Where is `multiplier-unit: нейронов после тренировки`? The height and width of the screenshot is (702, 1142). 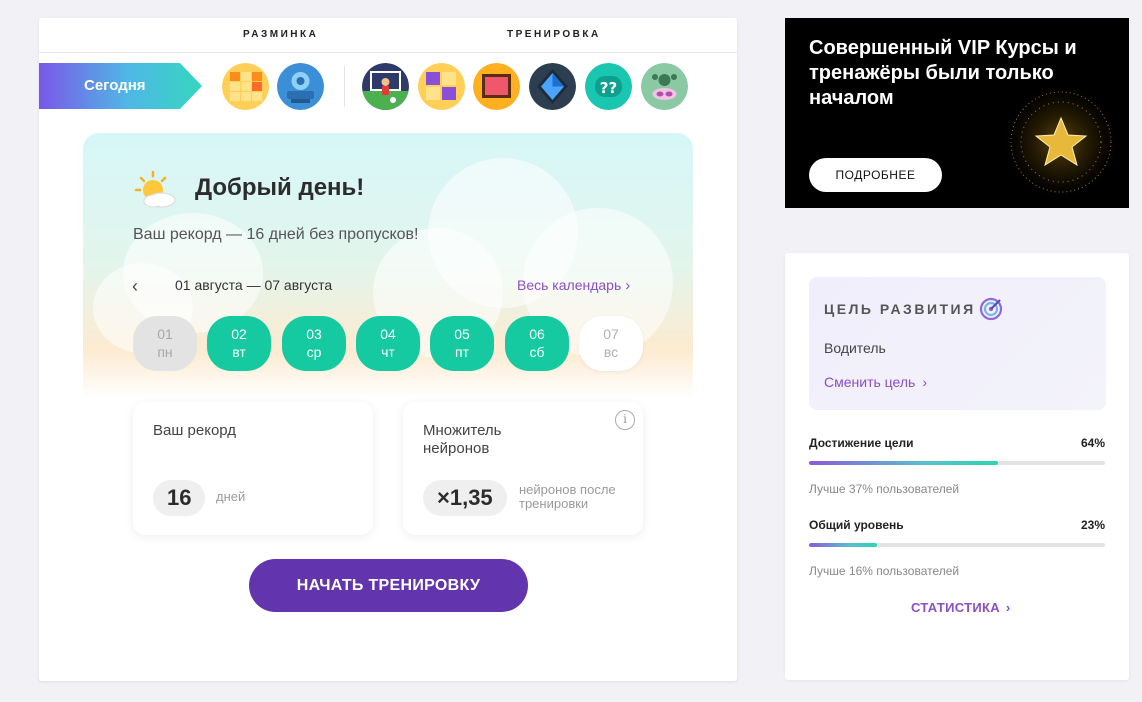
multiplier-unit: нейронов после тренировки is located at coordinates (567, 496).